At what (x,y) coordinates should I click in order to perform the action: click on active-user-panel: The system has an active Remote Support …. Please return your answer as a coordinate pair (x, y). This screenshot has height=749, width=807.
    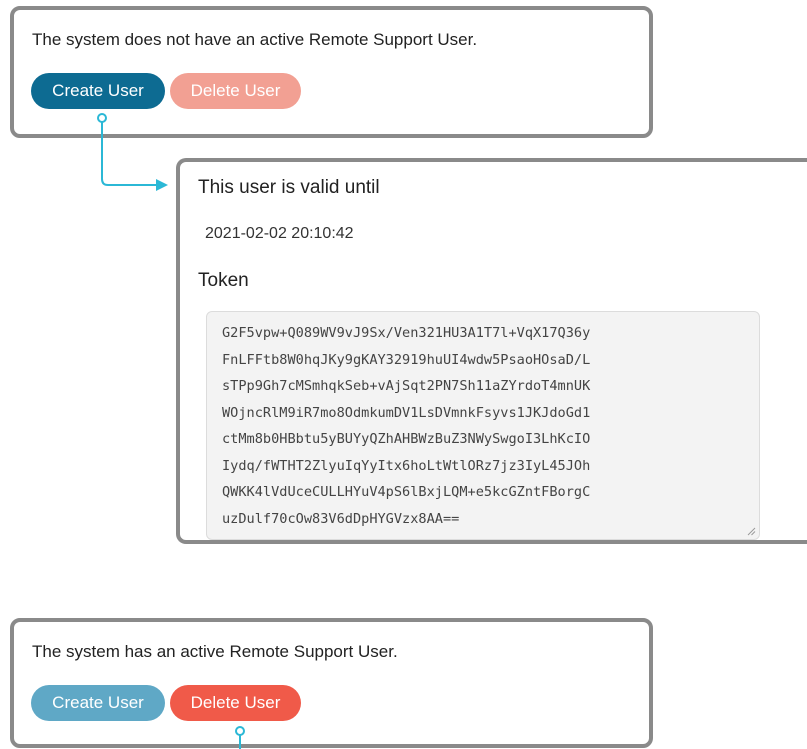
    Looking at the image, I should click on (331, 683).